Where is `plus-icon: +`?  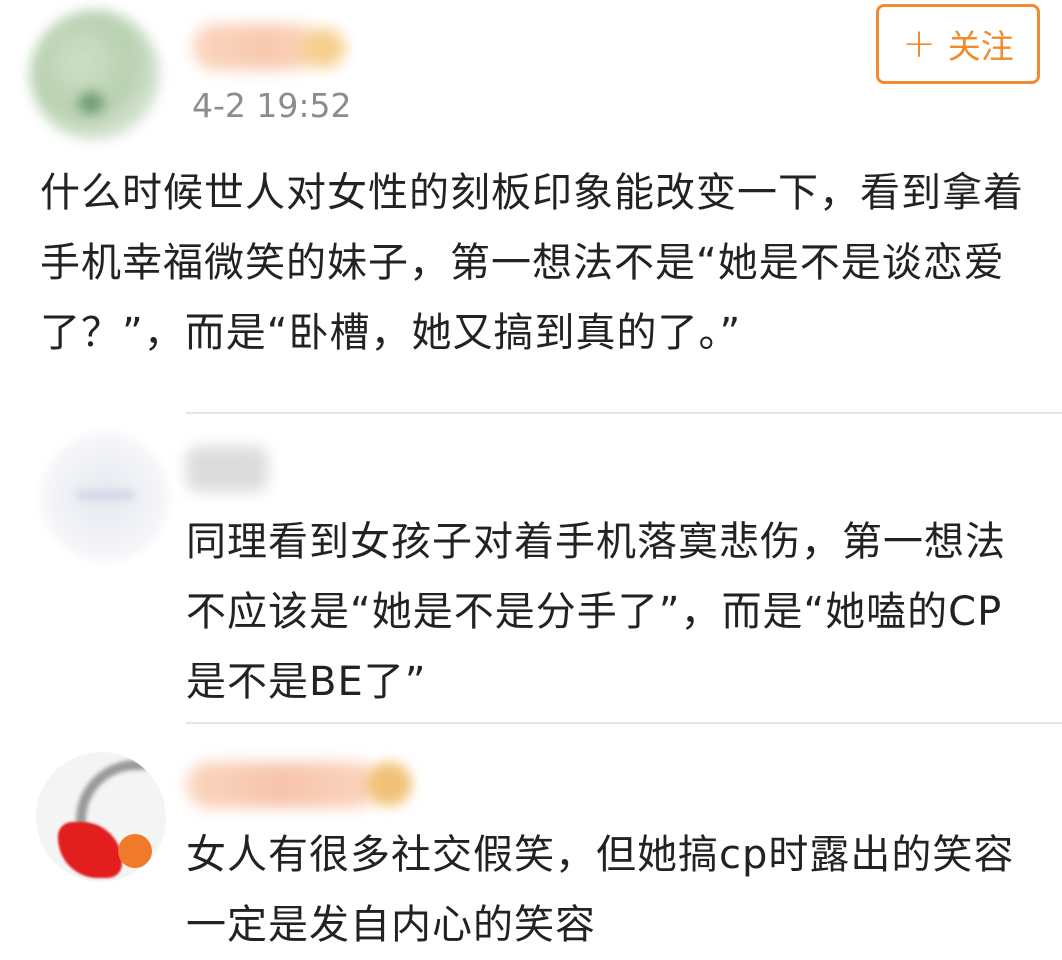 plus-icon: + is located at coordinates (919, 44).